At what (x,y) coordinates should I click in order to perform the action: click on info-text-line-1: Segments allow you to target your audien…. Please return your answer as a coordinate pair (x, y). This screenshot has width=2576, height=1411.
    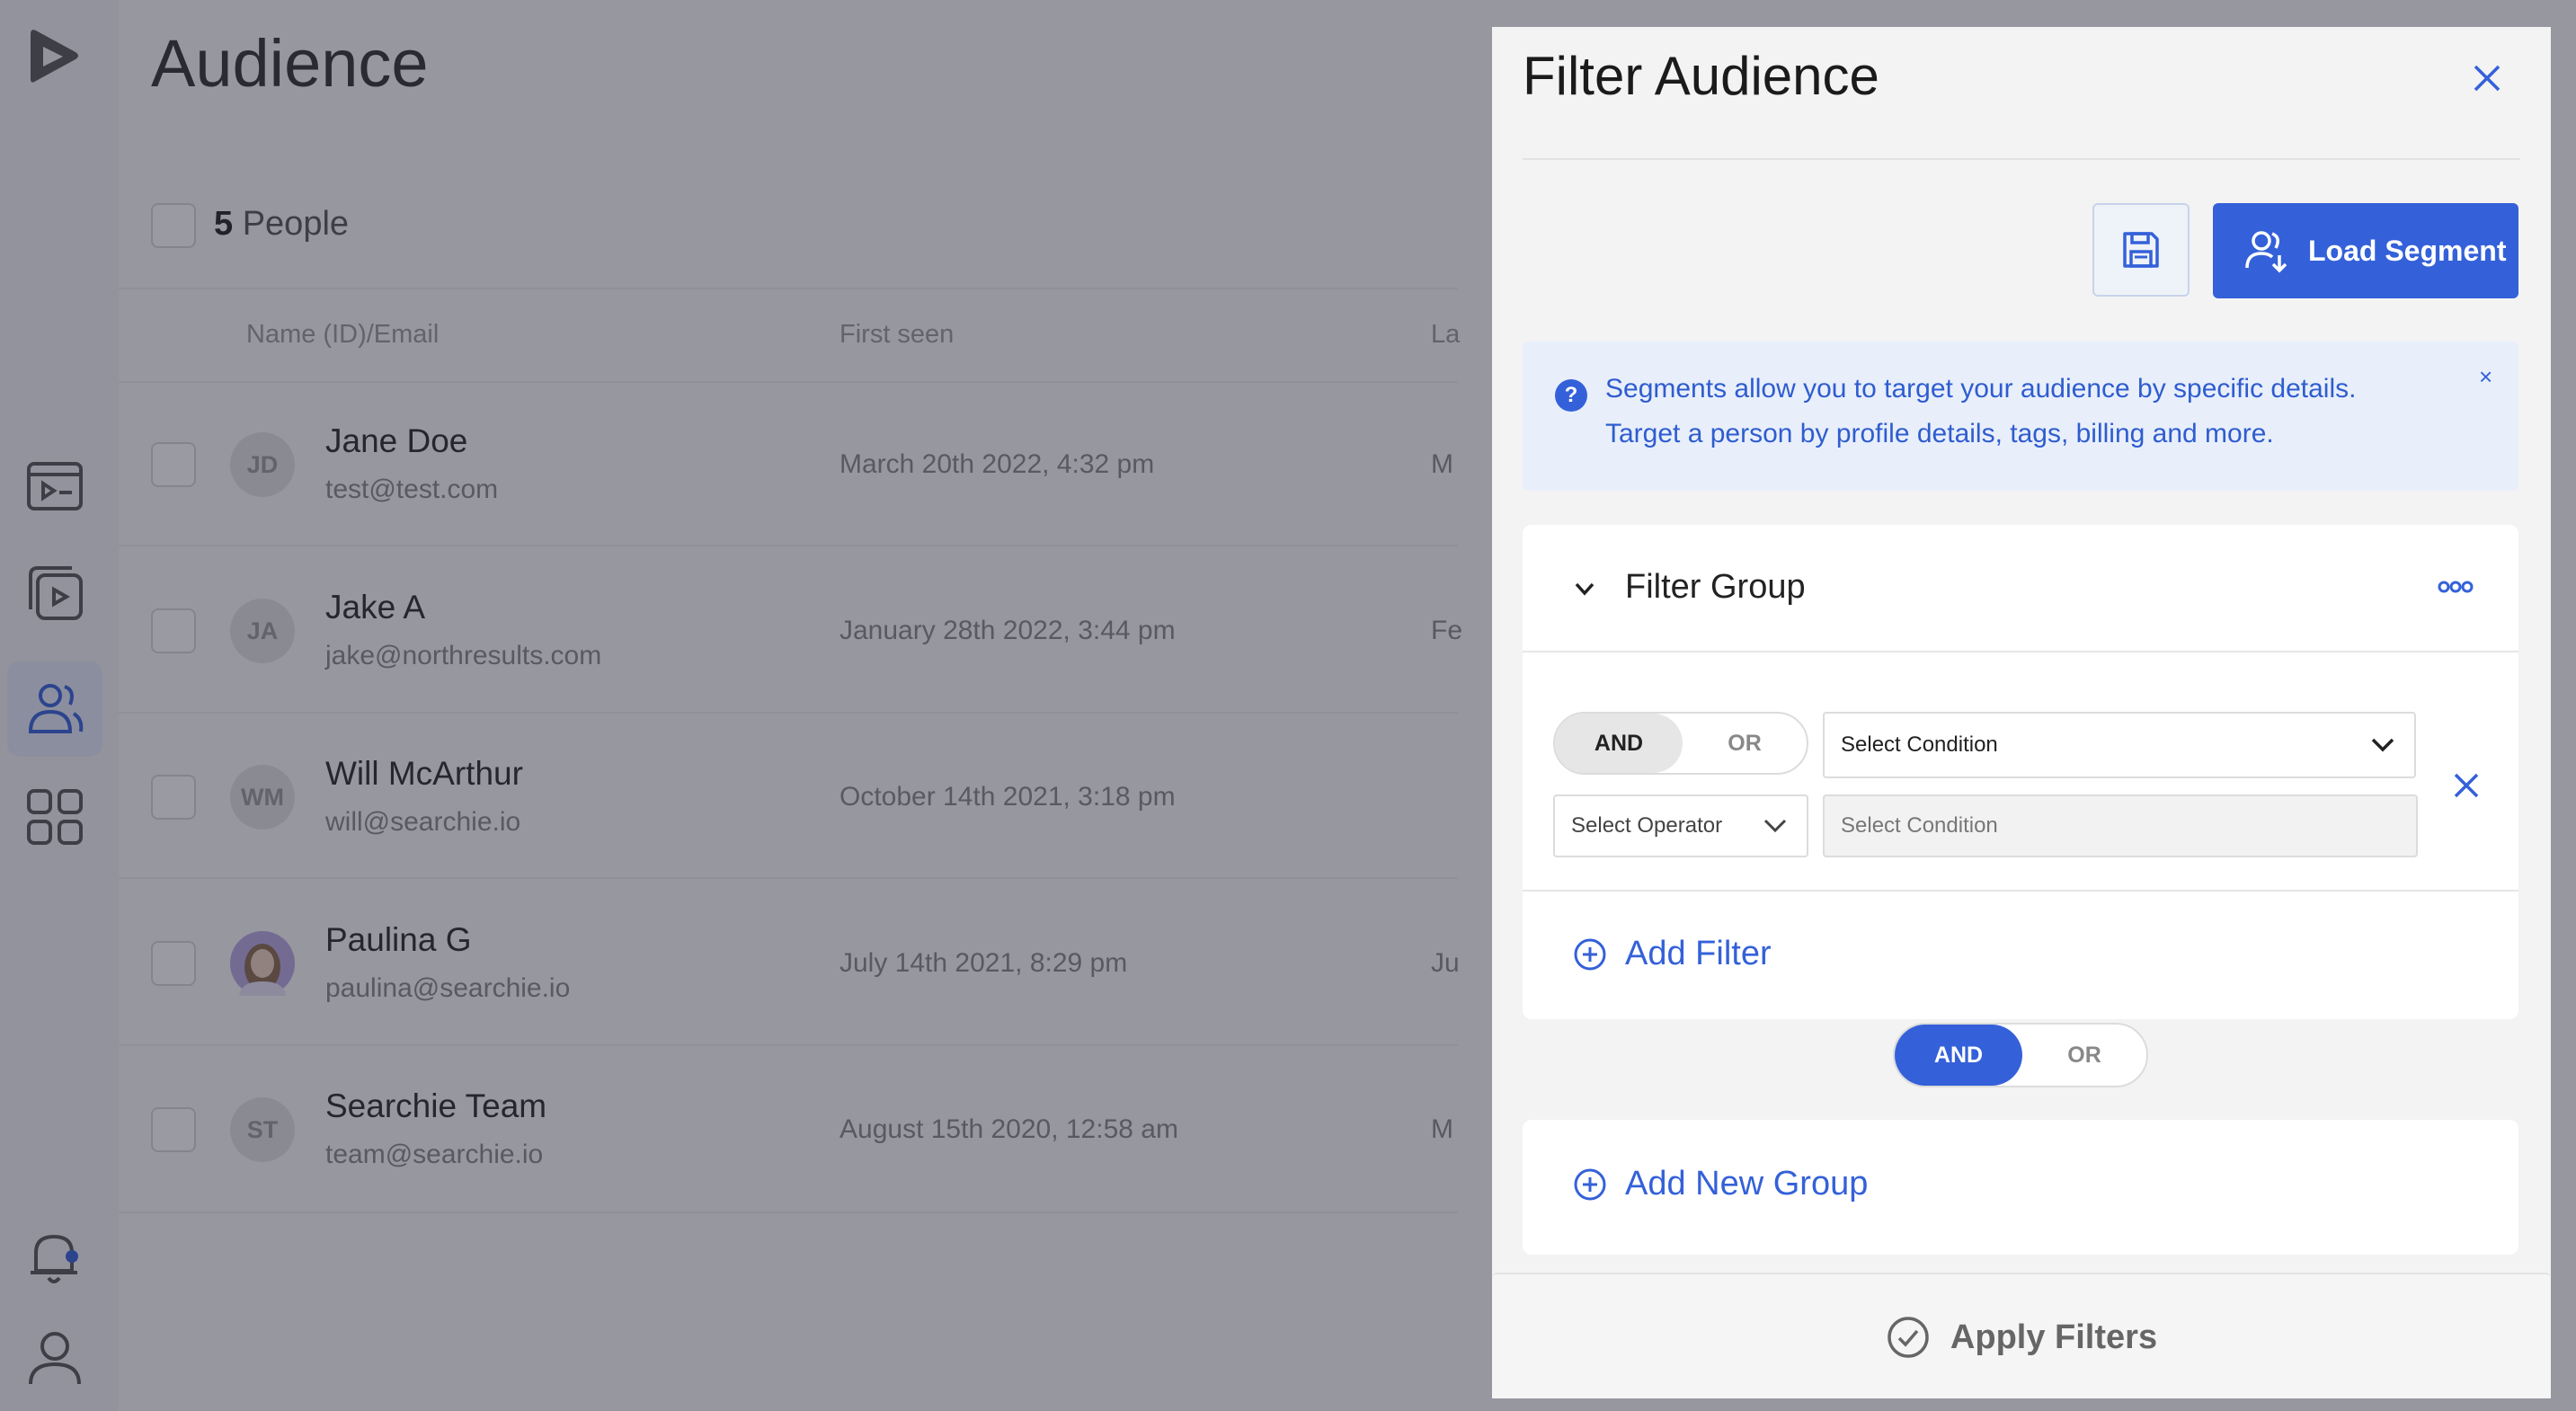
    Looking at the image, I should click on (1981, 389).